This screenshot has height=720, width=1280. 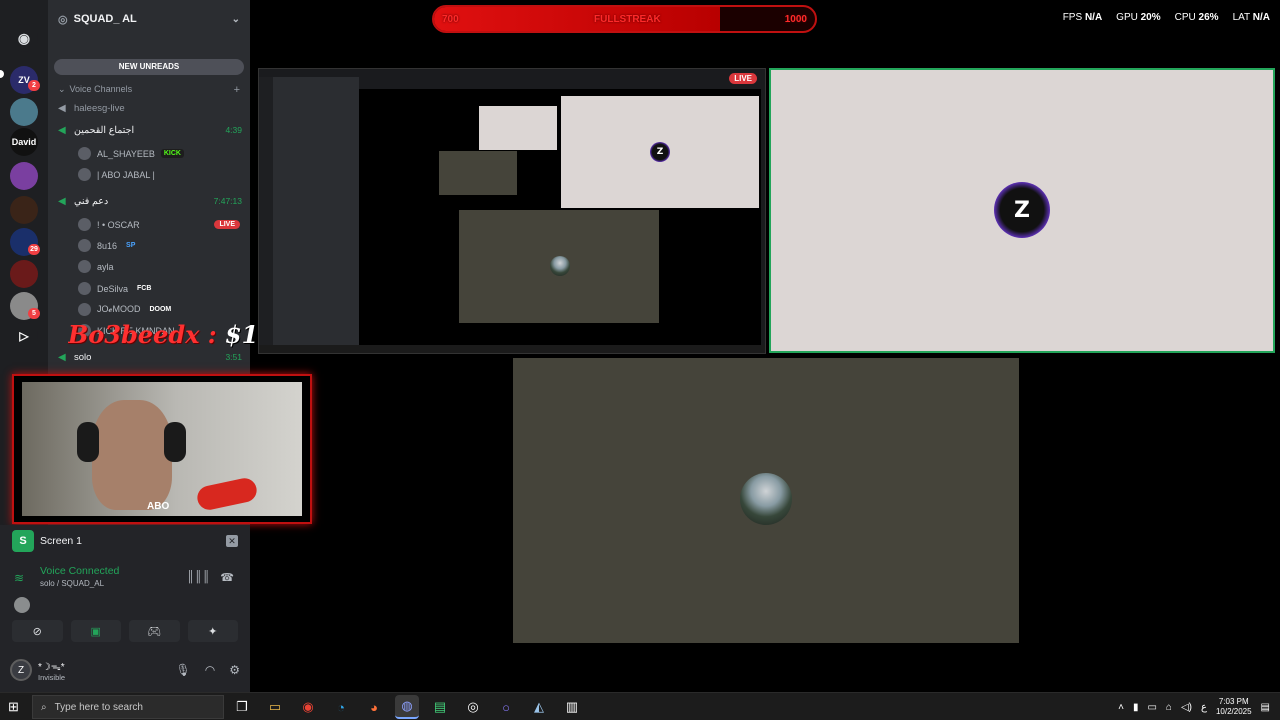 I want to click on obs-icon: ◎, so click(x=473, y=707).